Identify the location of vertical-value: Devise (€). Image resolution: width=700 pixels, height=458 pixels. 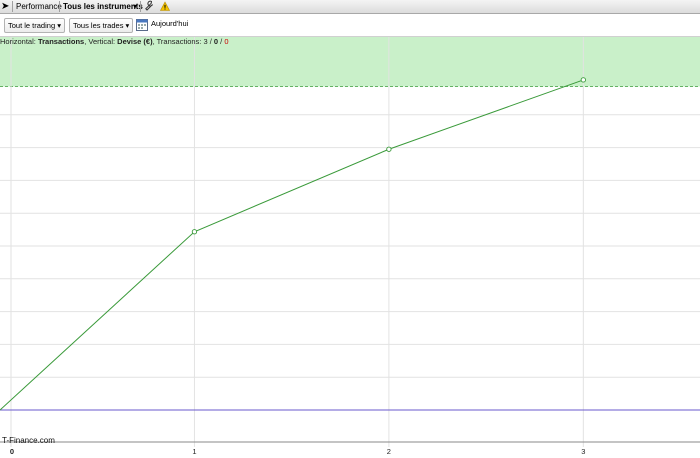
(135, 41).